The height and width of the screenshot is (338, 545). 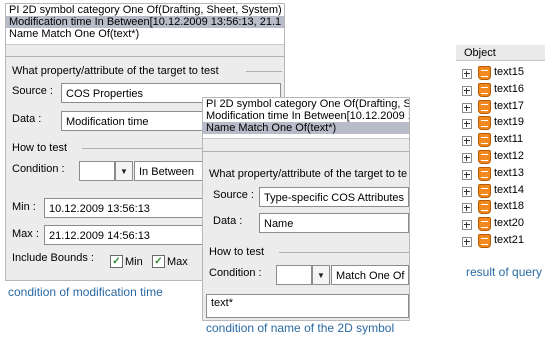 I want to click on modification-time-caption: condition of modification time, so click(x=85, y=292).